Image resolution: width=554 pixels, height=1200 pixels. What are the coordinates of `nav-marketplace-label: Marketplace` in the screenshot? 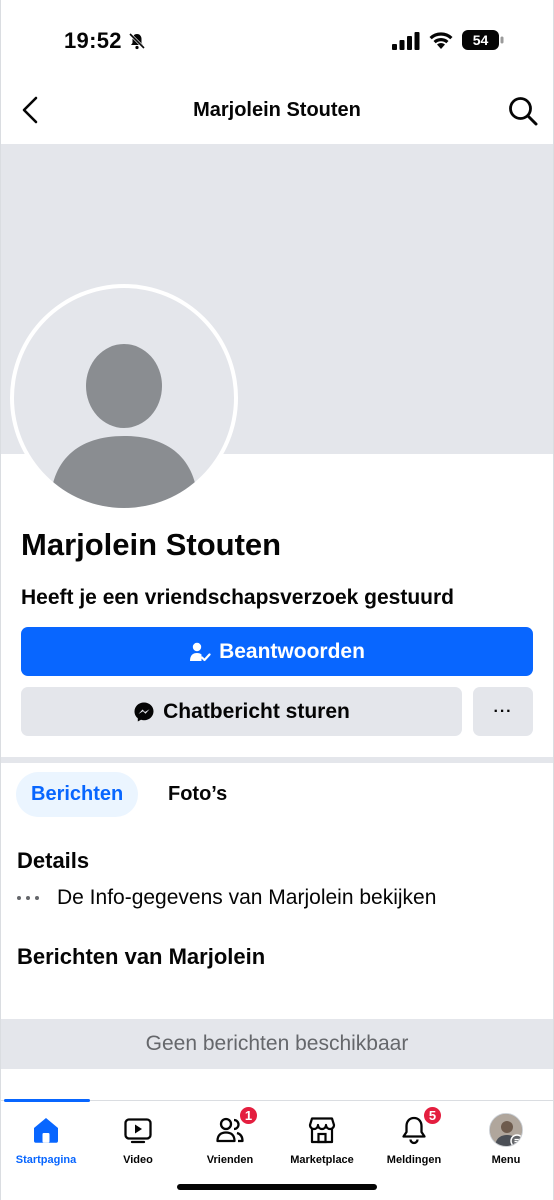 It's located at (322, 1160).